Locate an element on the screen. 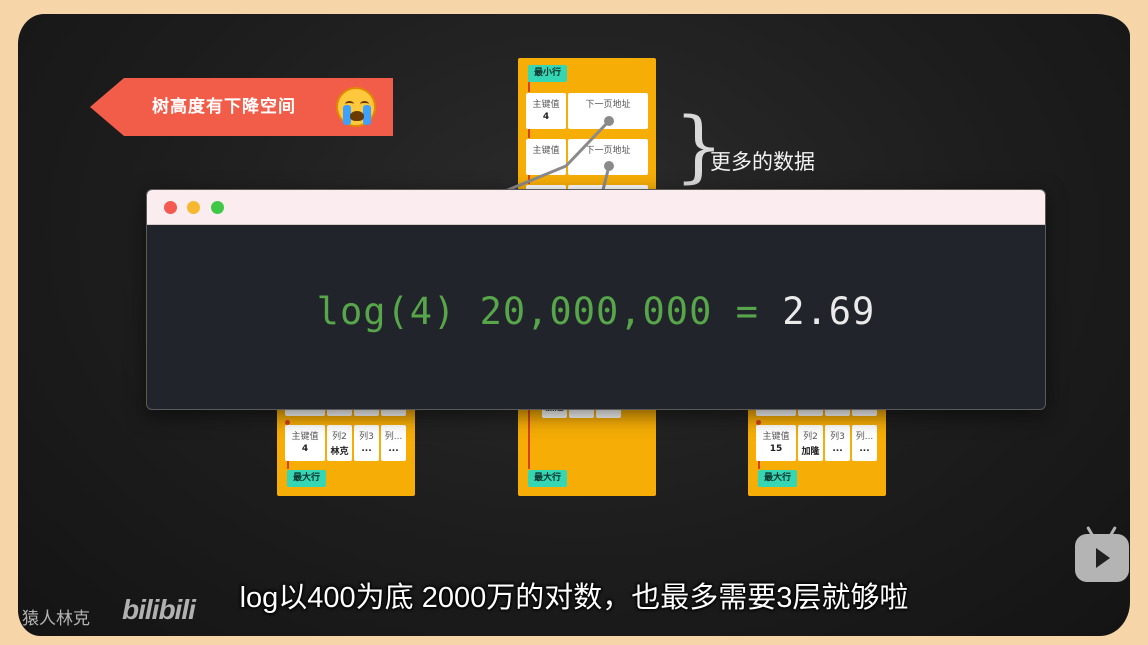 This screenshot has height=645, width=1148. expression-text: log(4) 20,000,000 = is located at coordinates (549, 311).